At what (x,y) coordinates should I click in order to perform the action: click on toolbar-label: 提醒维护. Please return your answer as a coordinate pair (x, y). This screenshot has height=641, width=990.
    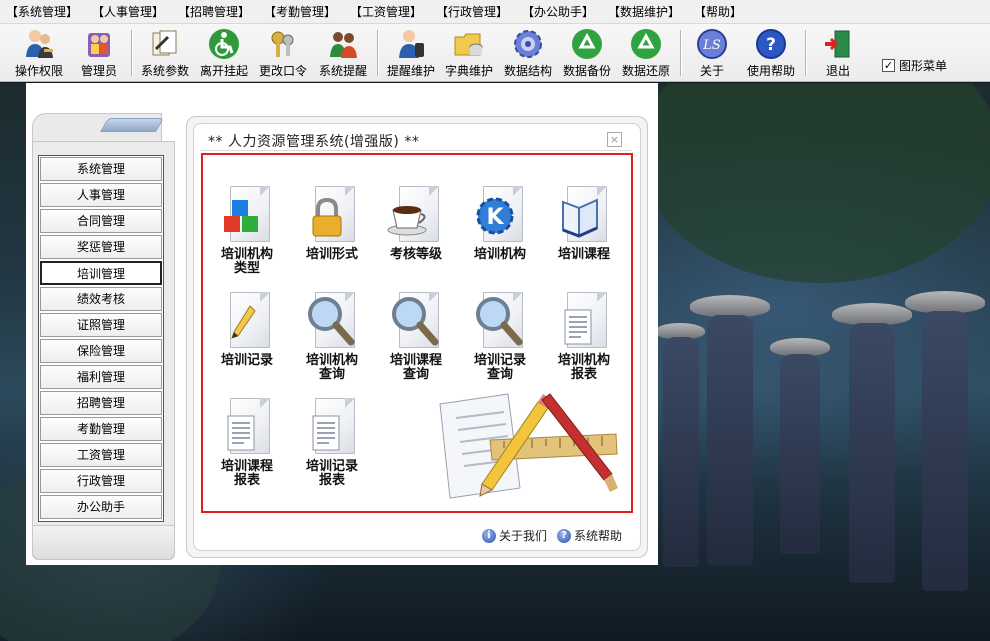
    Looking at the image, I should click on (410, 71).